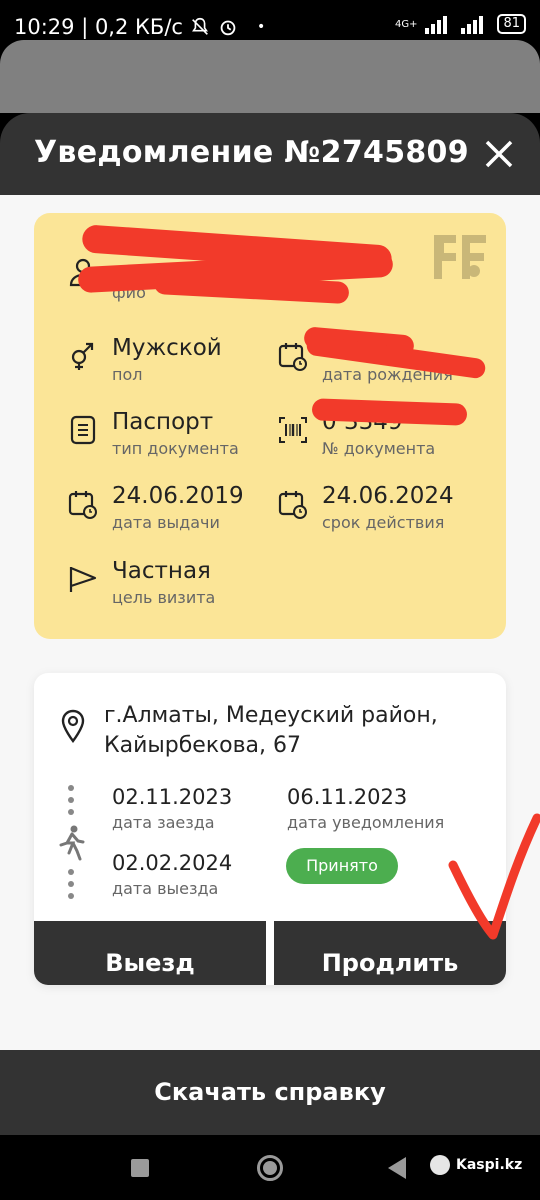 The image size is (540, 1200). Describe the element at coordinates (228, 28) in the screenshot. I see `alarm-icon` at that location.